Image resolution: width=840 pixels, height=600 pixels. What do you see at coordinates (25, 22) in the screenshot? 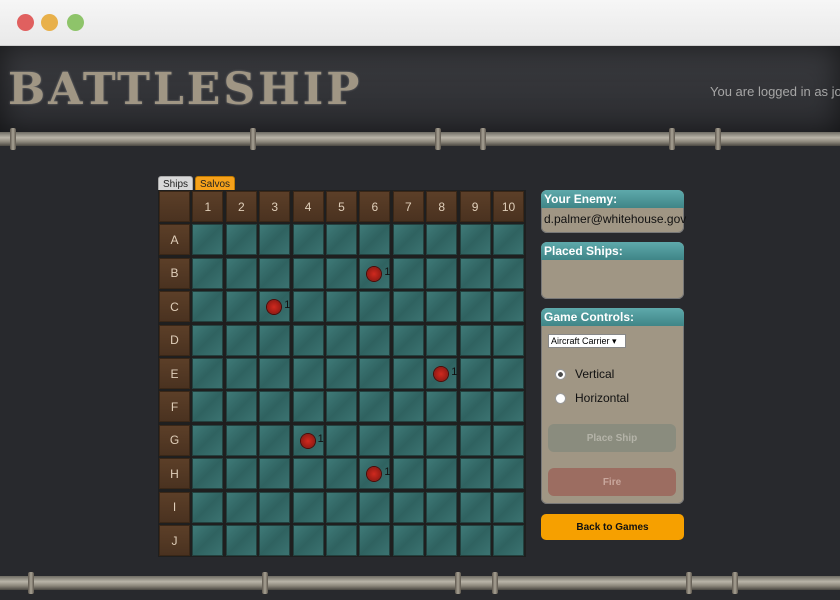
I see `close-window-button` at bounding box center [25, 22].